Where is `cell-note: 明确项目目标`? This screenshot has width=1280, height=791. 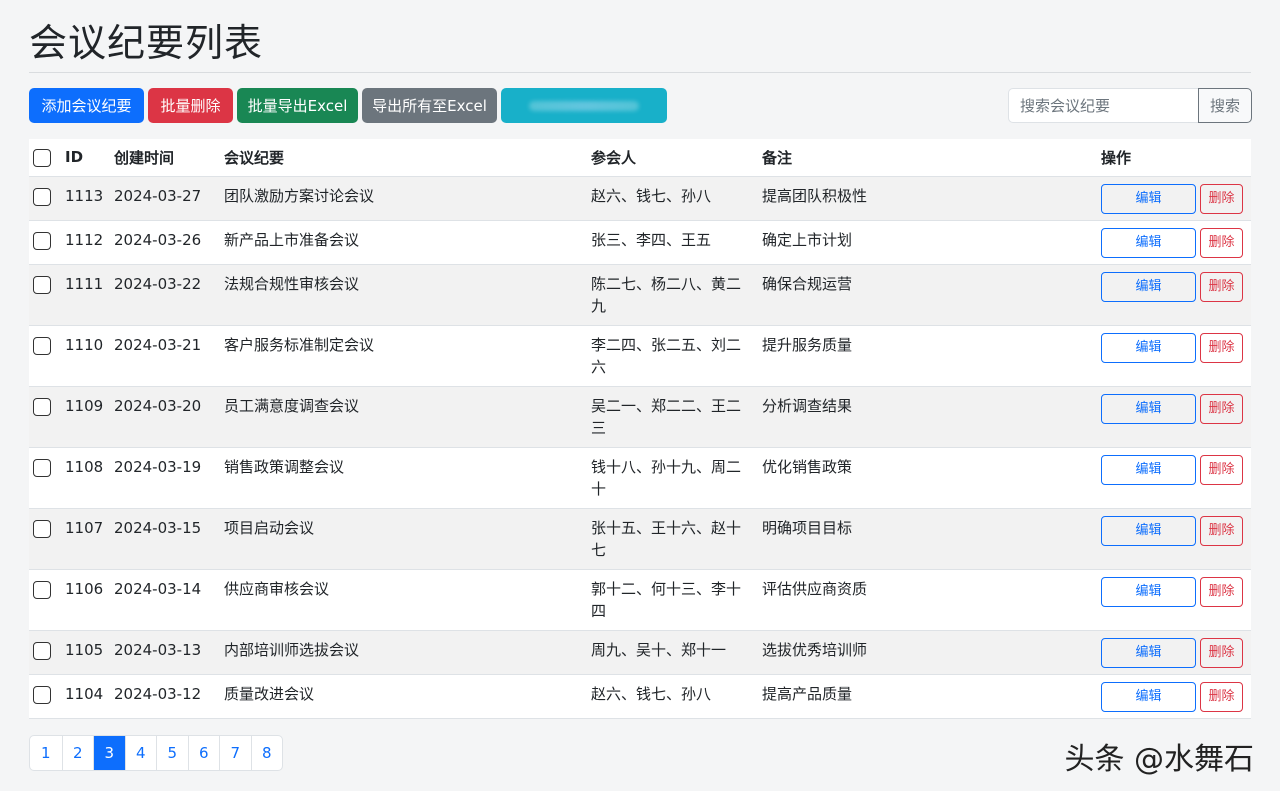
cell-note: 明确项目目标 is located at coordinates (927, 539).